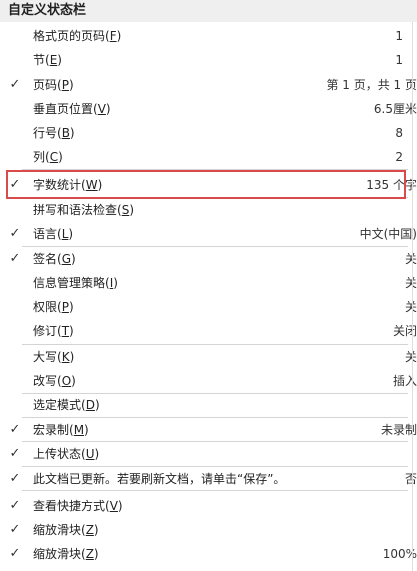  I want to click on menu-item-label: 选定模式(D), so click(66, 405).